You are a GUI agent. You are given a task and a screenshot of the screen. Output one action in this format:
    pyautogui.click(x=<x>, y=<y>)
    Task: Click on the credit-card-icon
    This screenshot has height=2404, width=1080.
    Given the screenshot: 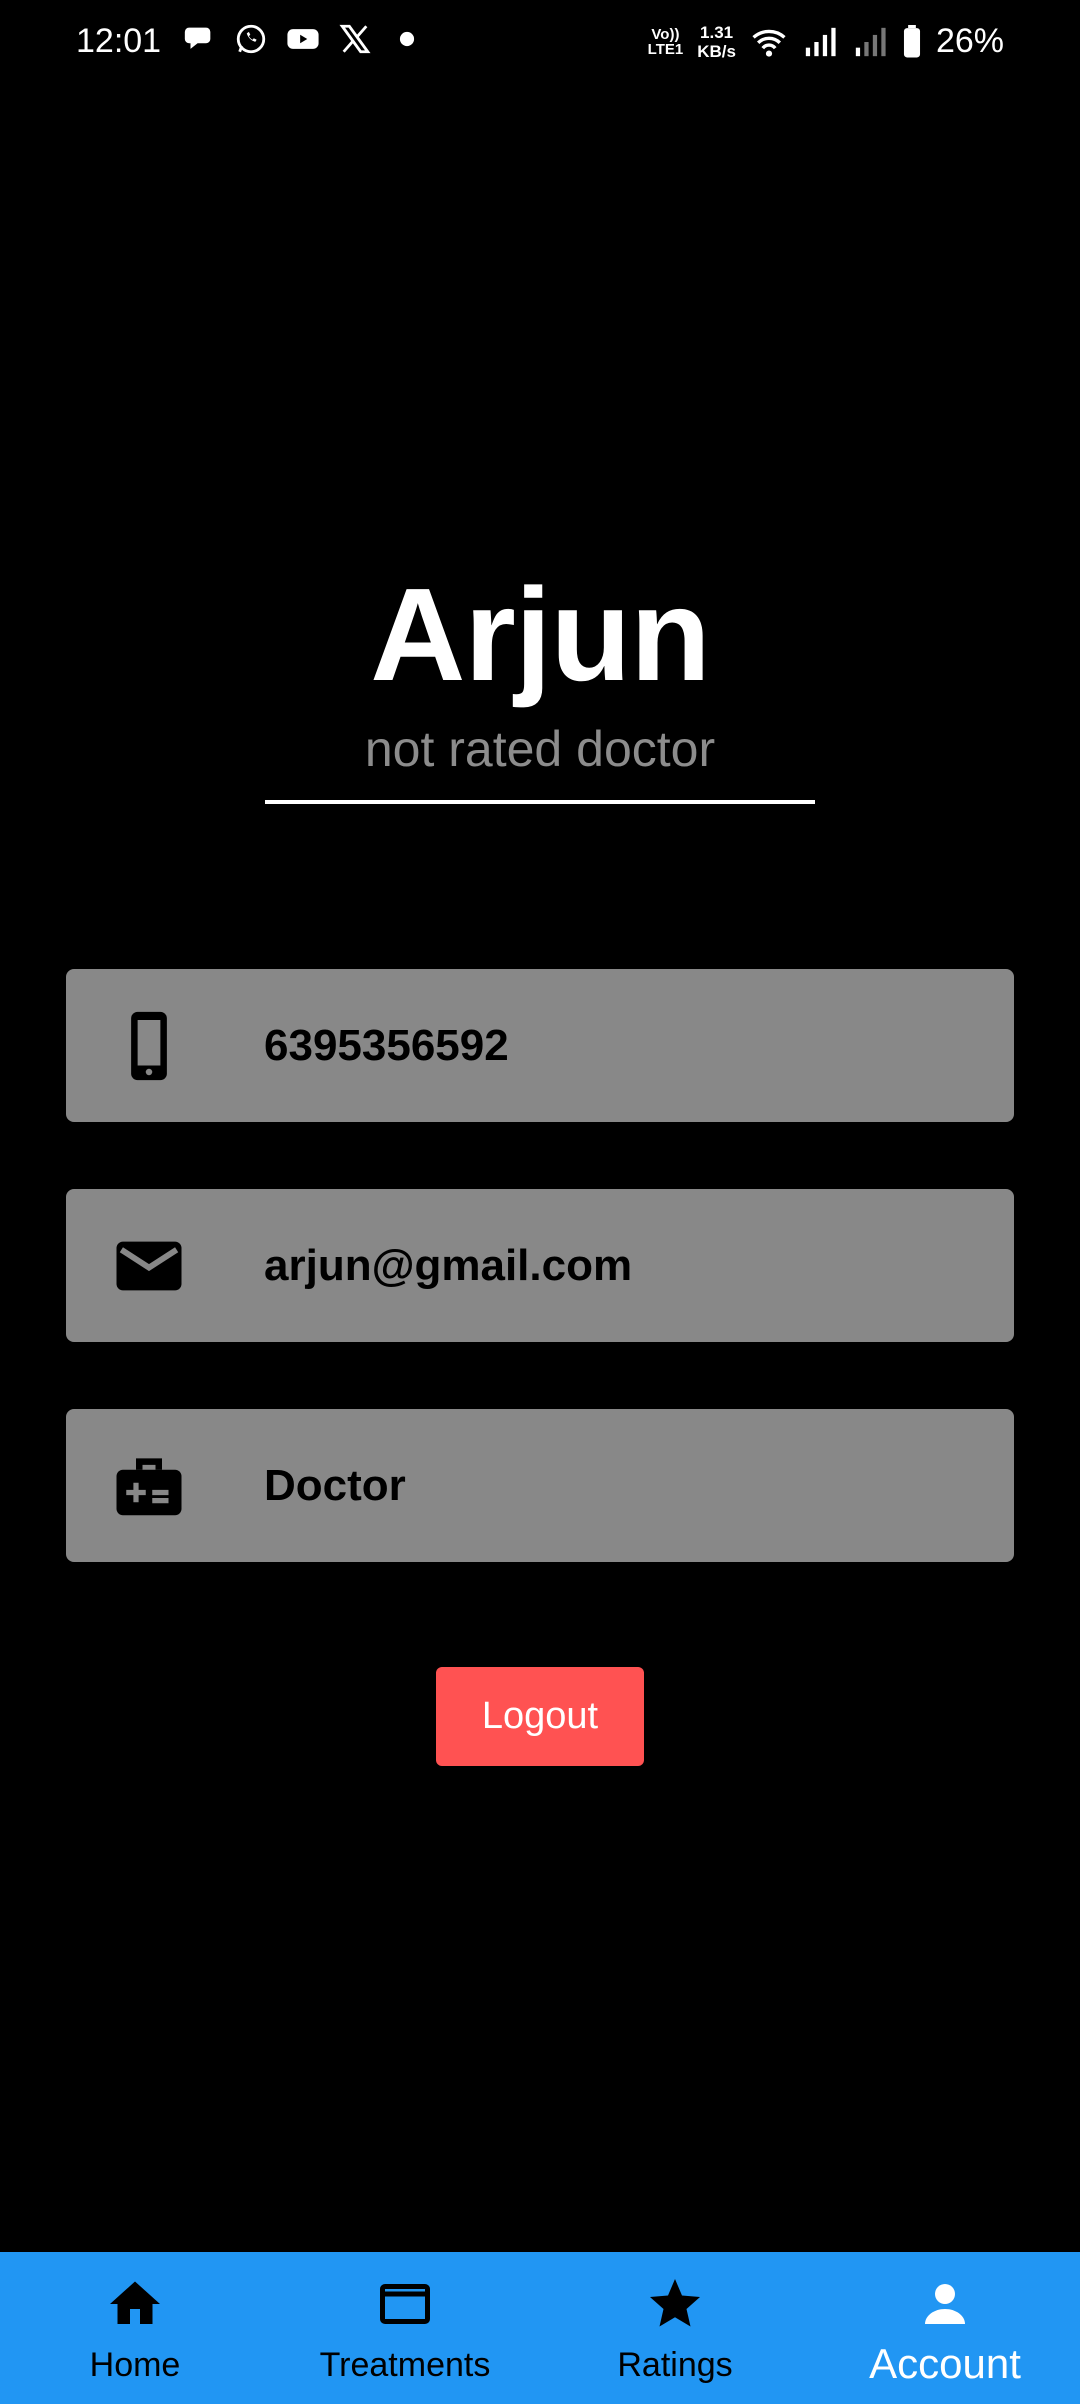 What is the action you would take?
    pyautogui.click(x=405, y=2304)
    